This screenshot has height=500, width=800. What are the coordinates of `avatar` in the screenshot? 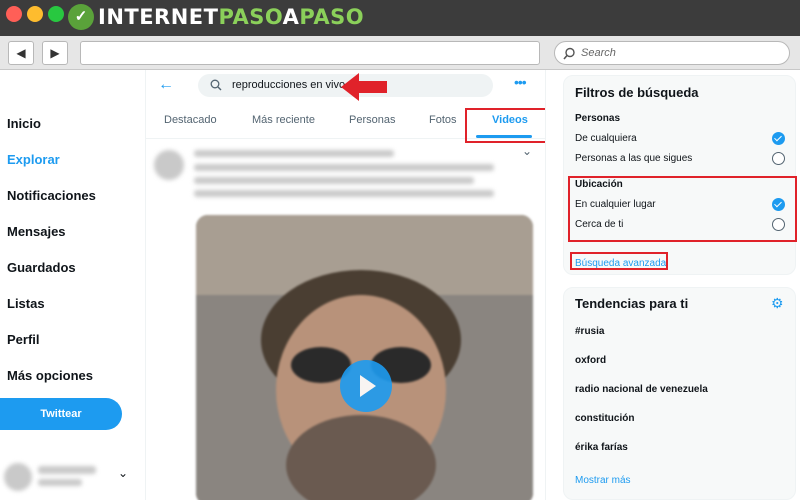 It's located at (18, 477).